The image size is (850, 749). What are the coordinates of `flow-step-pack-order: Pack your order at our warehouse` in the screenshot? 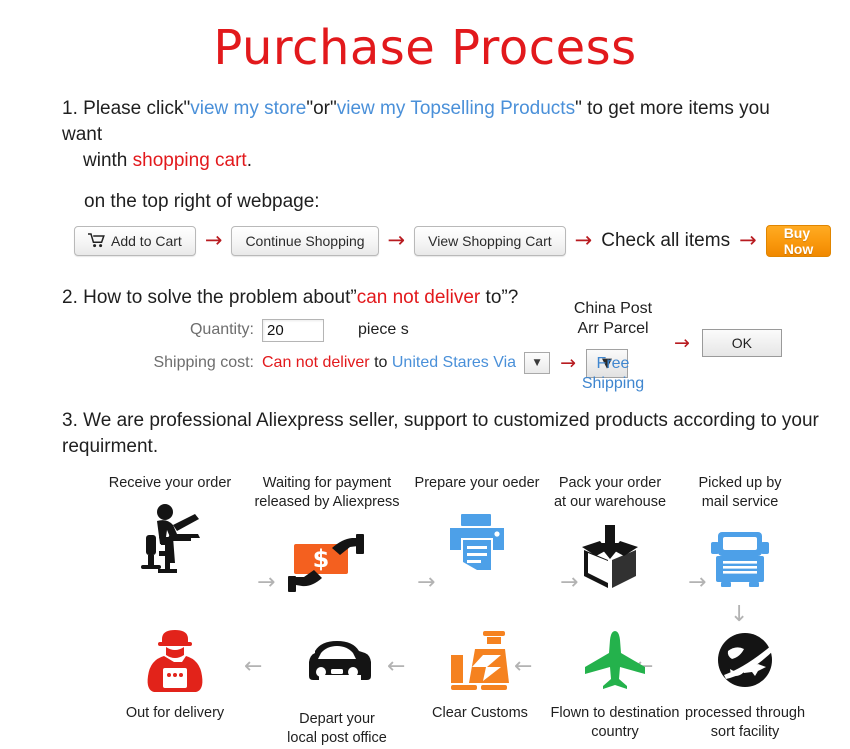 It's located at (610, 533).